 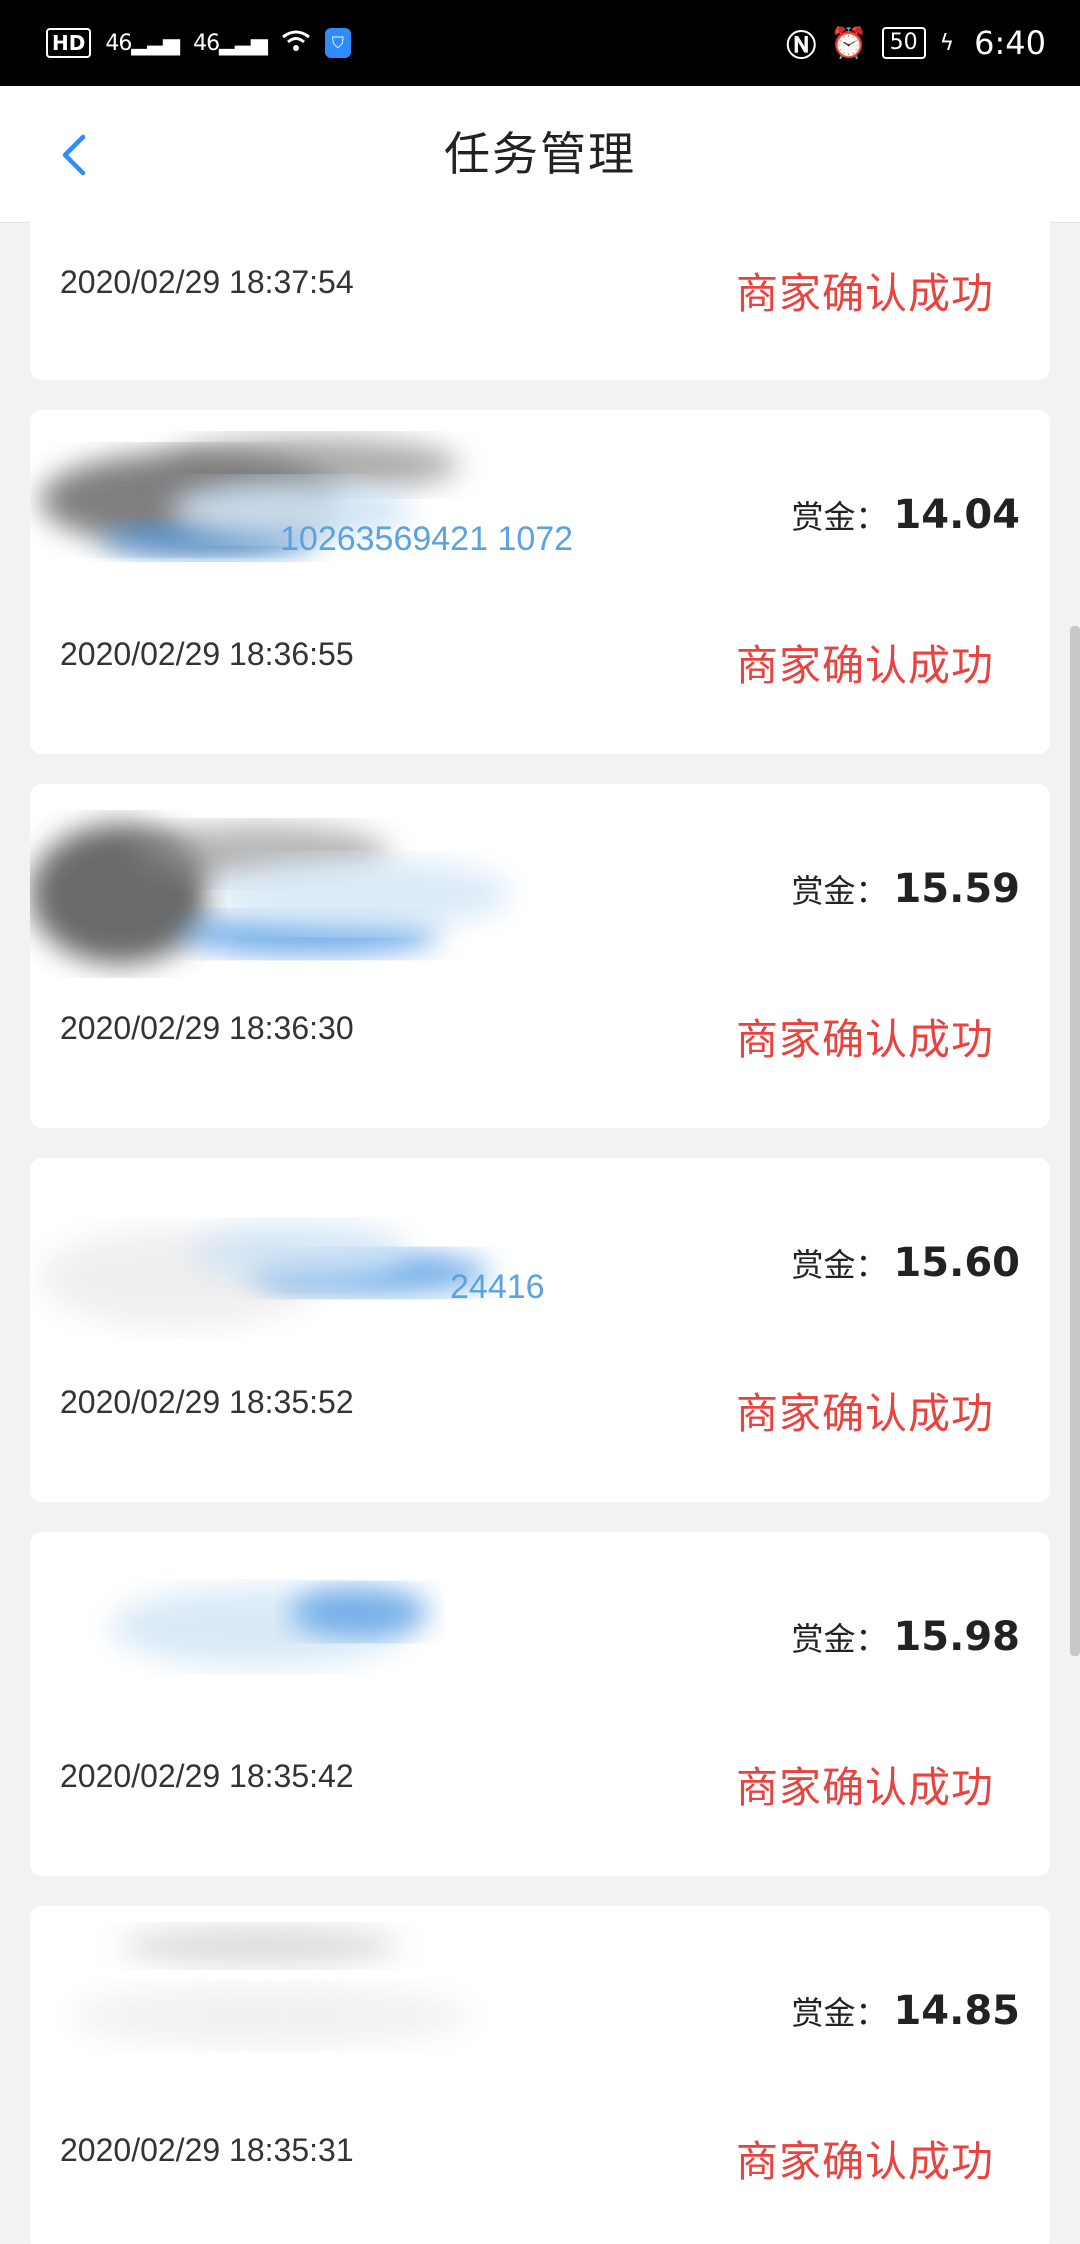 I want to click on task-card: 2020/02/29 18:37:54 商家确认成功, so click(x=540, y=301).